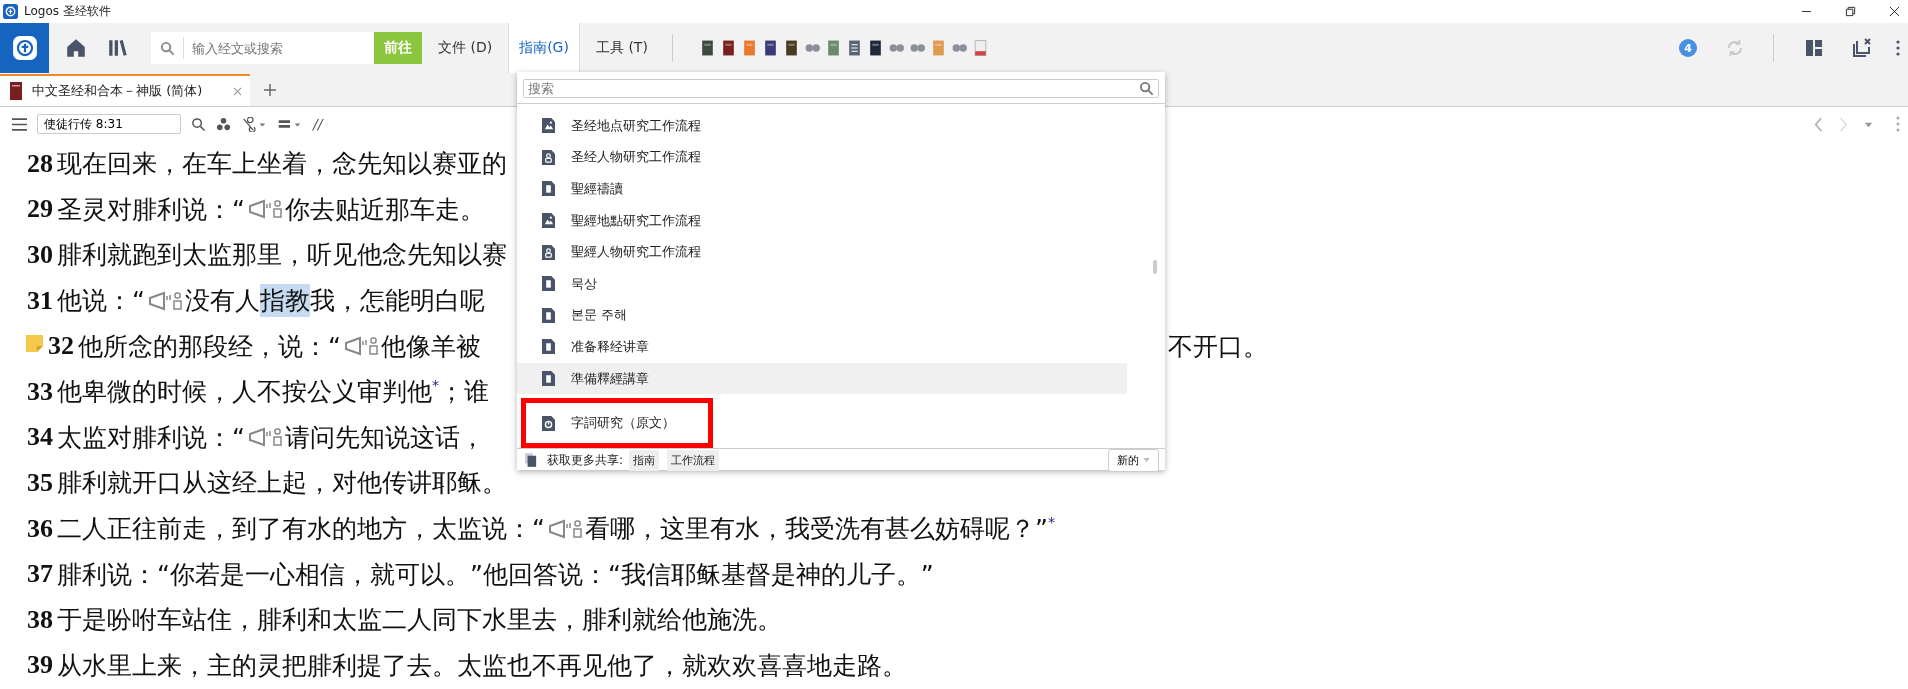 The image size is (1908, 689). I want to click on close-windows-icon, so click(1862, 48).